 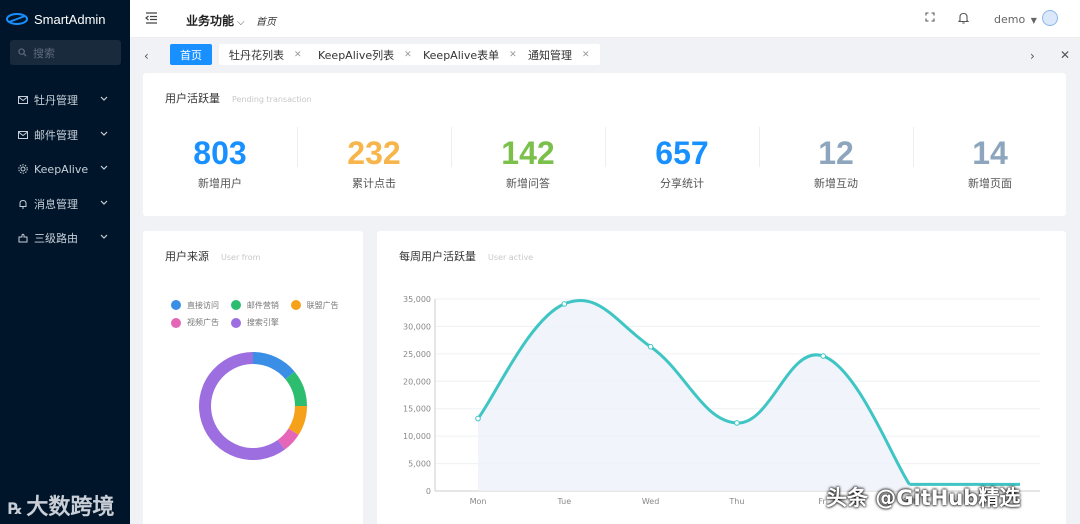 What do you see at coordinates (528, 183) in the screenshot?
I see `stat-label: 新增问答` at bounding box center [528, 183].